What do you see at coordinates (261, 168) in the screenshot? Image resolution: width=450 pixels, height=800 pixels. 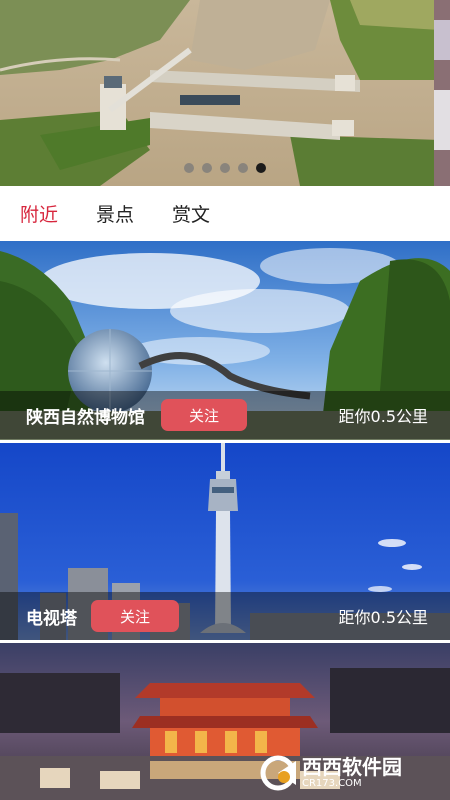 I see `carousel-dot-active` at bounding box center [261, 168].